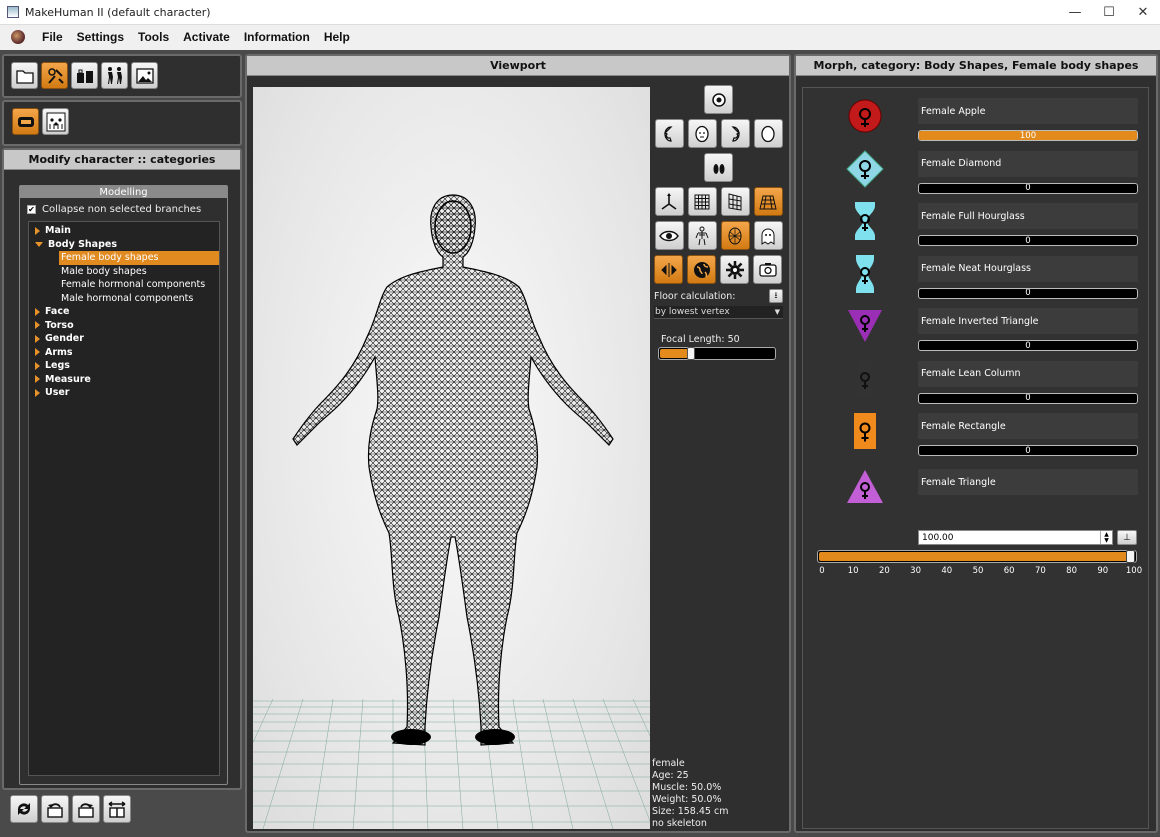  Describe the element at coordinates (124, 339) in the screenshot. I see `tree-item-gender: Gender` at that location.